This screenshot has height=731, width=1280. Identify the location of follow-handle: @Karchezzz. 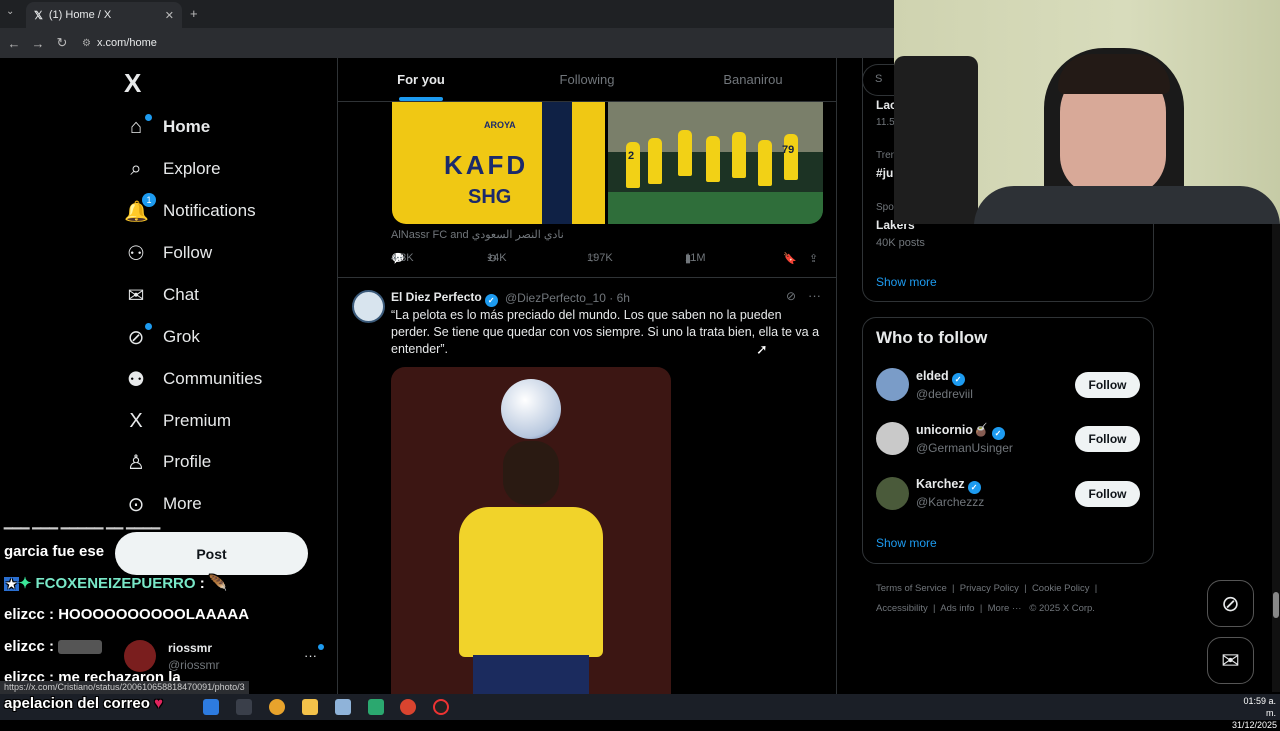
(950, 502).